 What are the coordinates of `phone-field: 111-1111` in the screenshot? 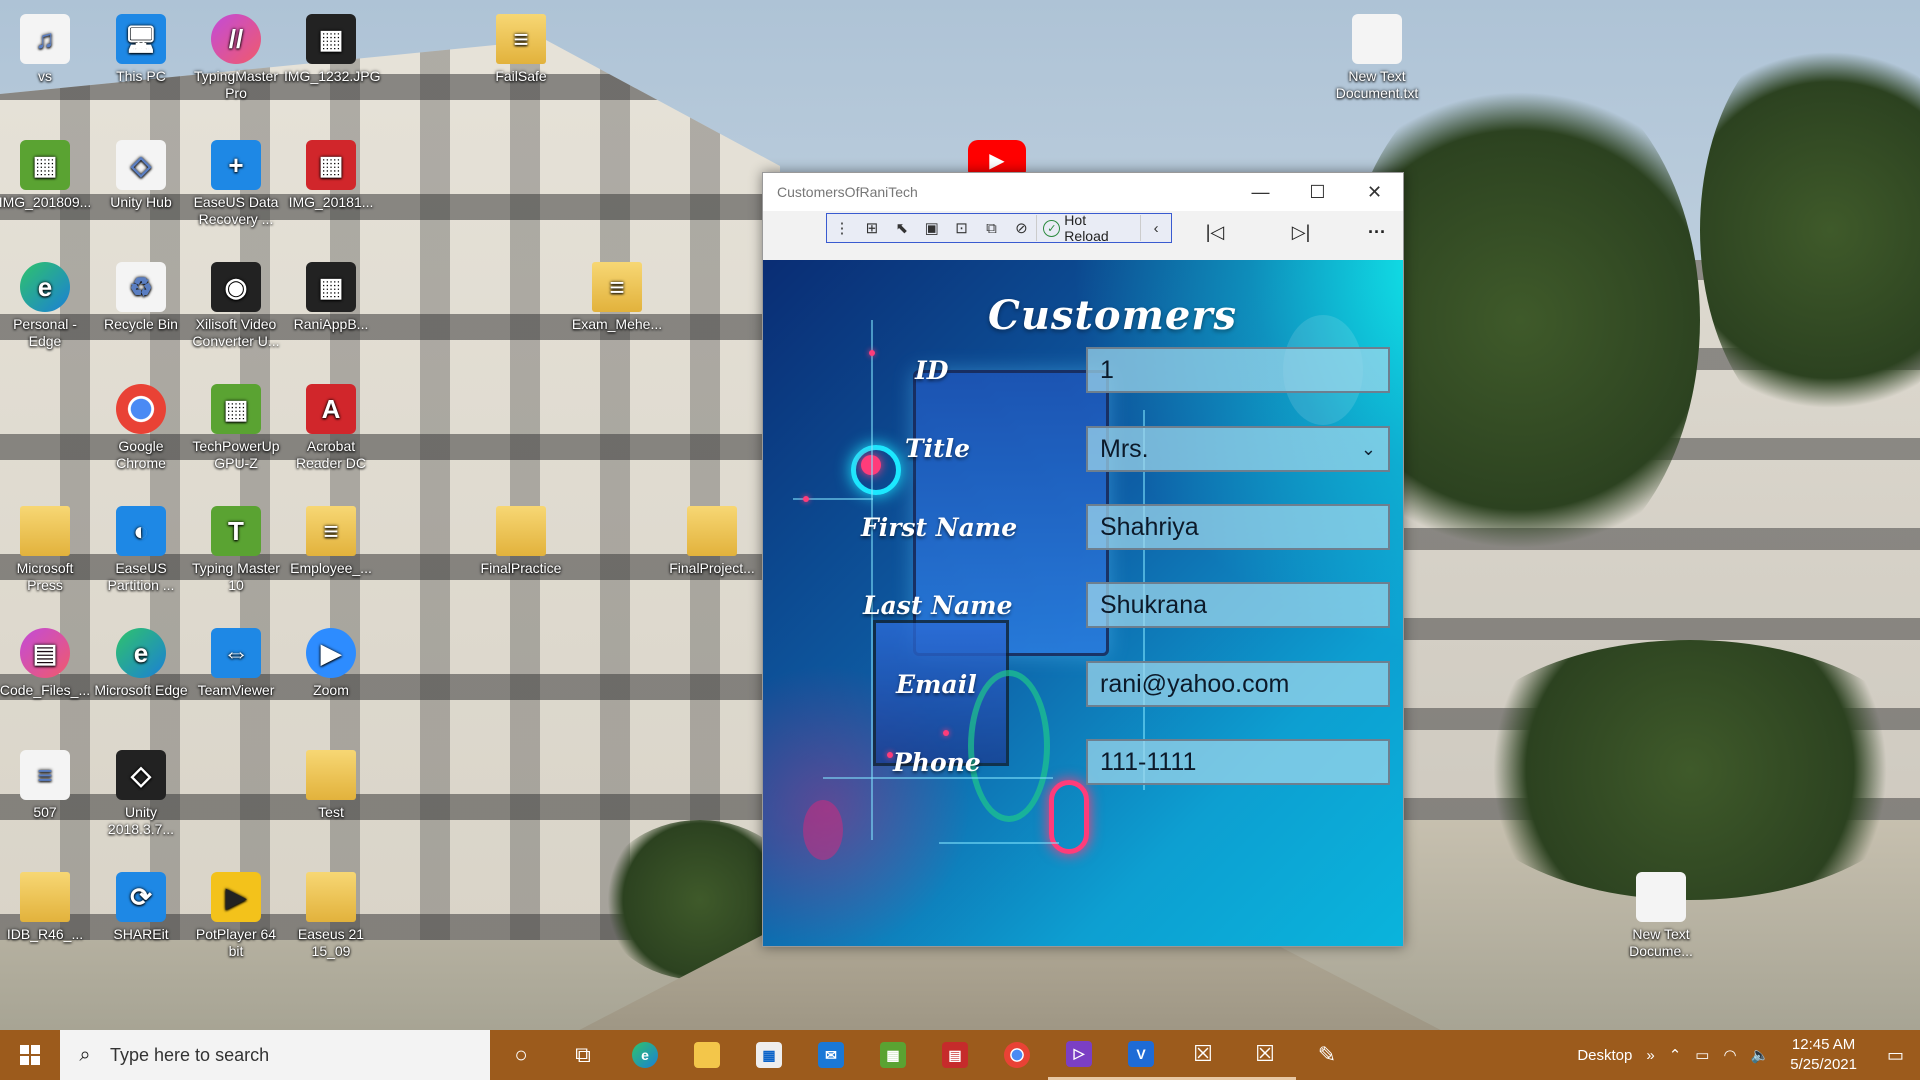 It's located at (1238, 762).